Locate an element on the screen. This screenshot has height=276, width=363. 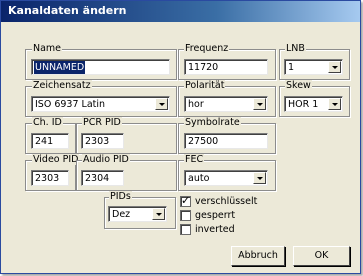
pcr-pid-value: 2303 is located at coordinates (97, 141).